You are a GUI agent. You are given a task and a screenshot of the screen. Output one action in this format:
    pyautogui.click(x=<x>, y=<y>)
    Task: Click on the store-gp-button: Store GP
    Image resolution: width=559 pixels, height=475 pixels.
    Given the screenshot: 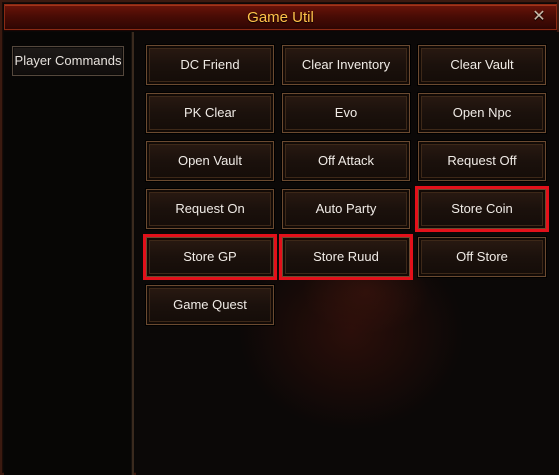 What is the action you would take?
    pyautogui.click(x=210, y=257)
    